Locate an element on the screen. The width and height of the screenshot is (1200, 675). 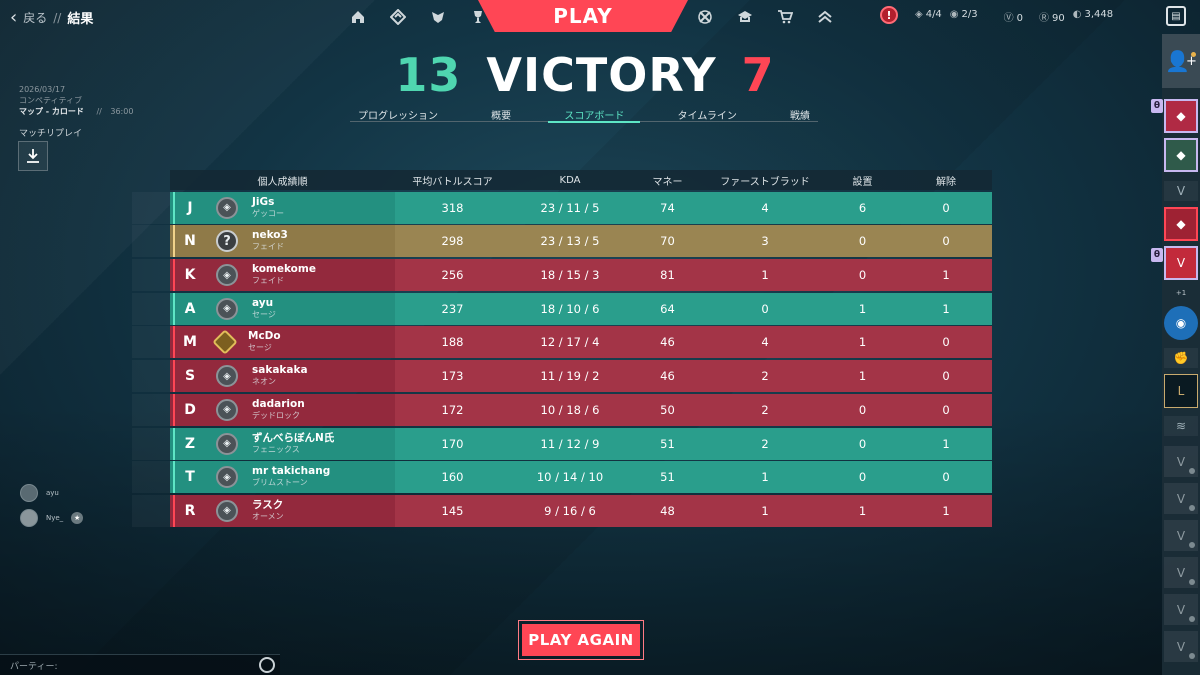
valorant-group-icon: V is located at coordinates (1181, 191).